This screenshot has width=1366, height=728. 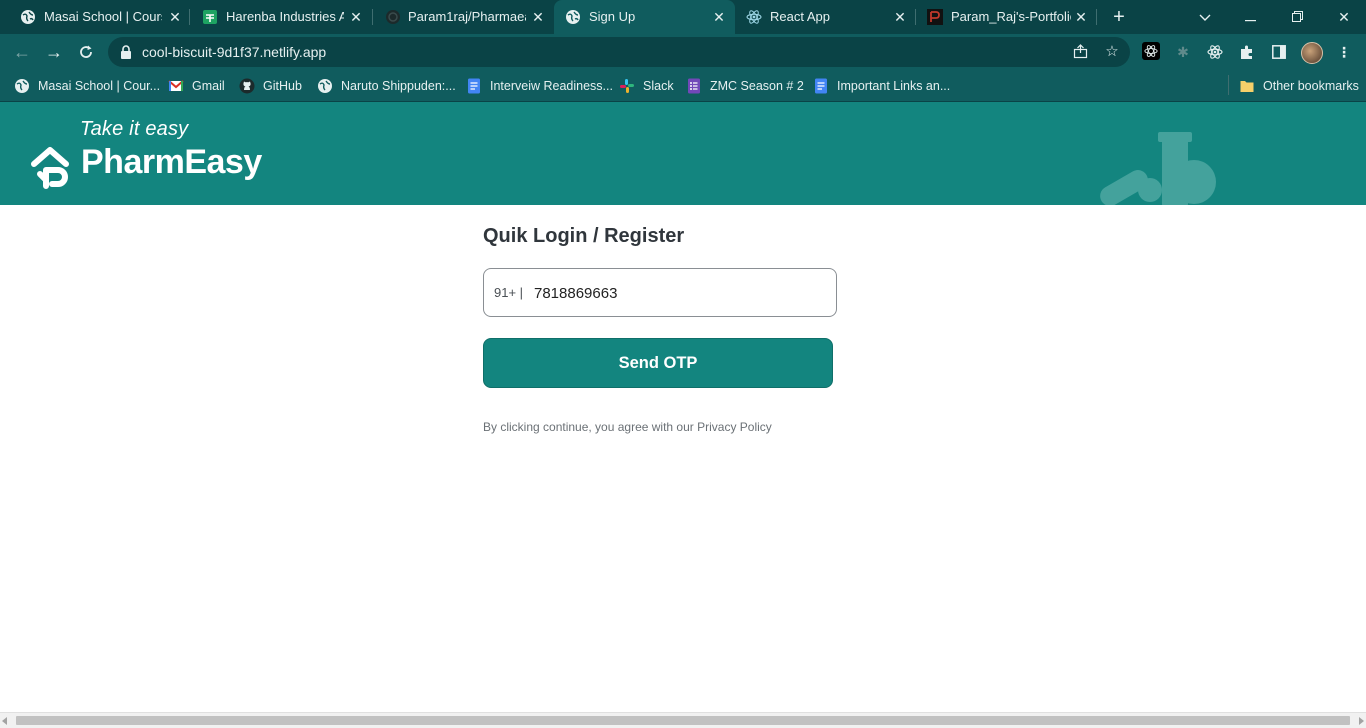 What do you see at coordinates (627, 86) in the screenshot?
I see `slack-icon` at bounding box center [627, 86].